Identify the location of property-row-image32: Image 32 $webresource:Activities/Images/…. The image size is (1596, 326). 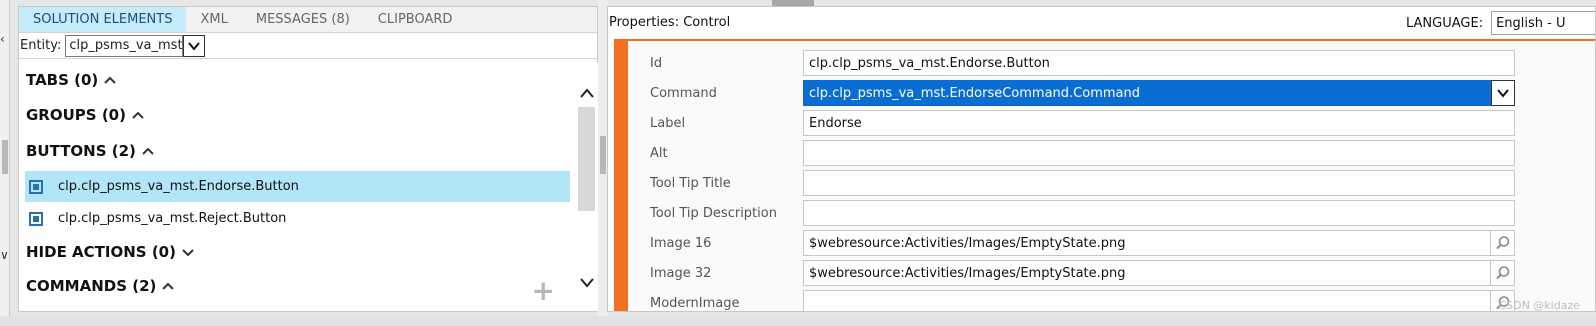
(1111, 272).